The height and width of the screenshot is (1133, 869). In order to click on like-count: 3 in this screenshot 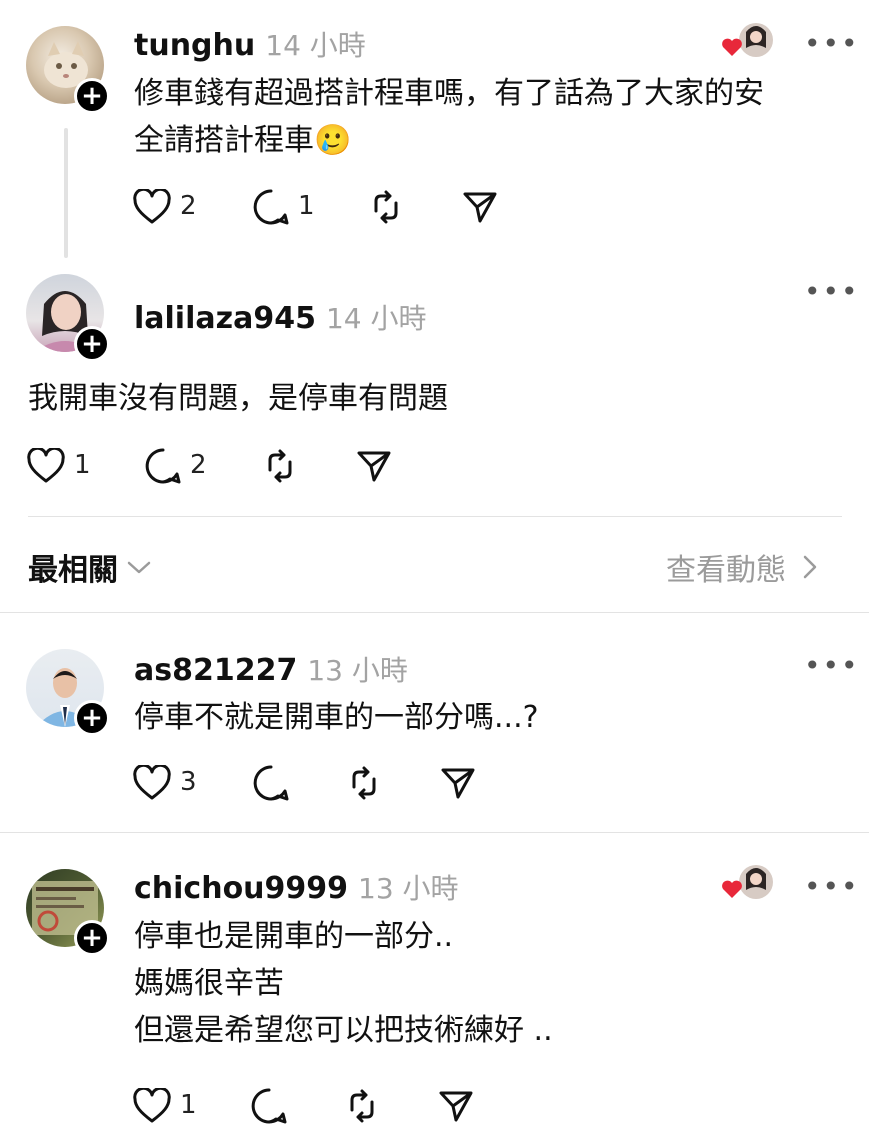, I will do `click(188, 782)`.